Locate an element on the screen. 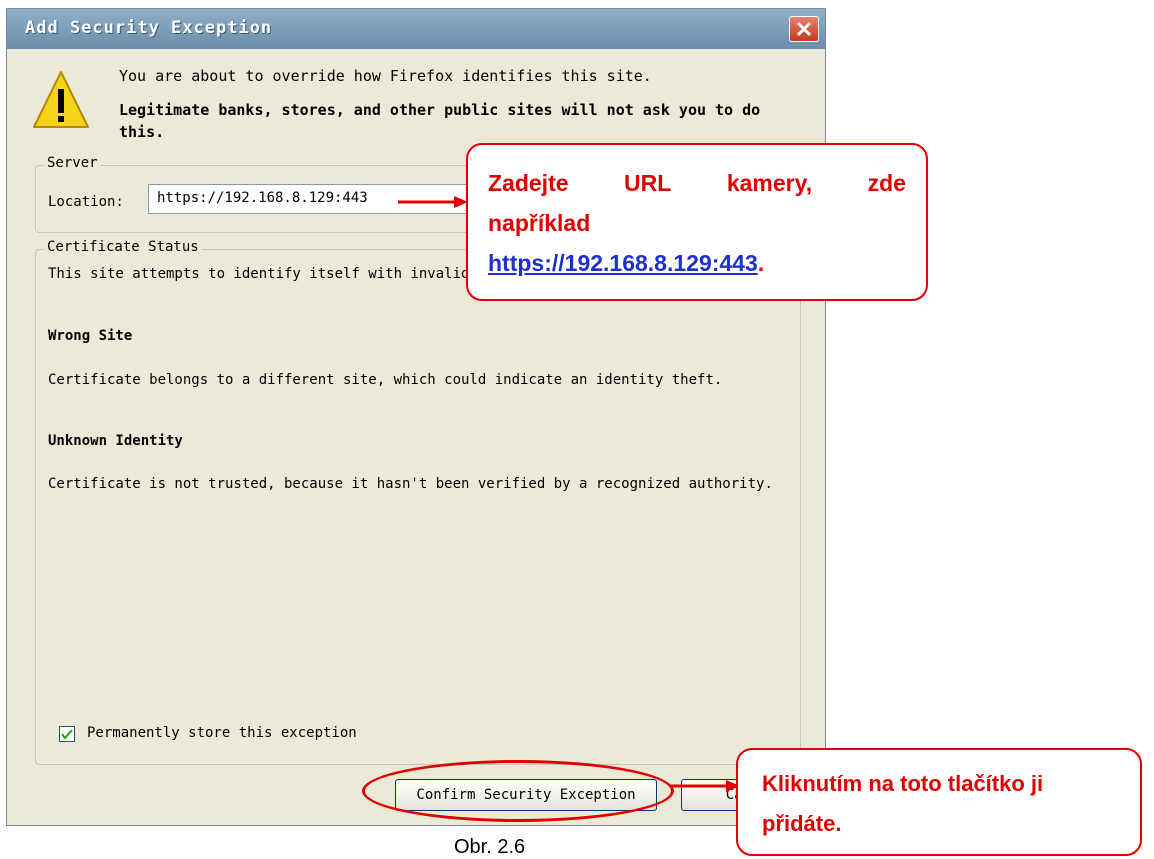 The height and width of the screenshot is (859, 1154). close-icon is located at coordinates (804, 29).